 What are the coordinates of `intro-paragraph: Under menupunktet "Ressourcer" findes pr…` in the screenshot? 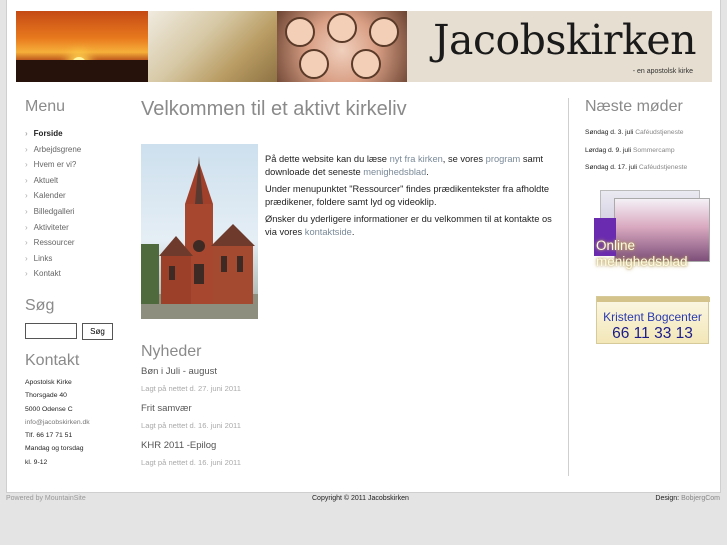 It's located at (407, 195).